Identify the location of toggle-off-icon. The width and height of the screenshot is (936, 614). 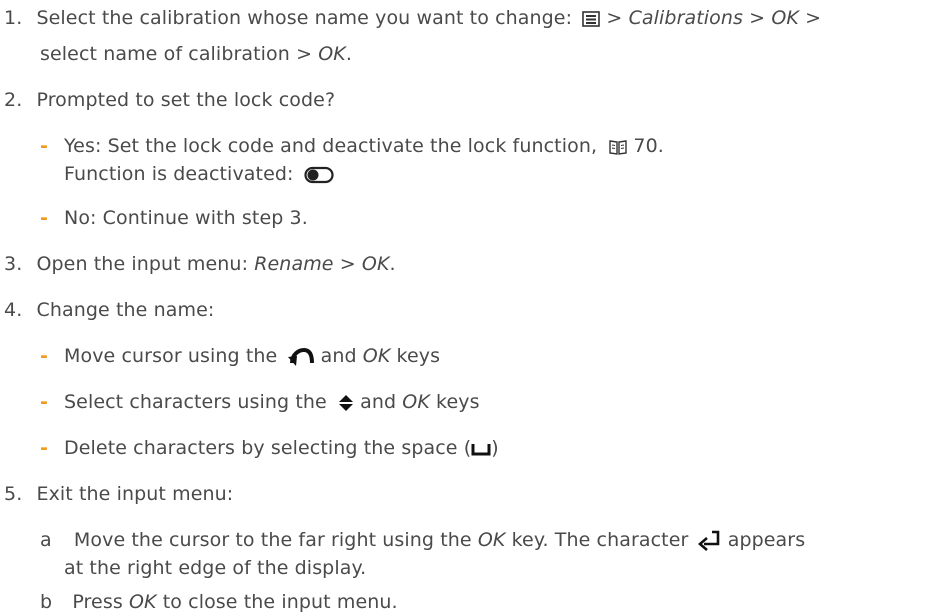
(319, 174).